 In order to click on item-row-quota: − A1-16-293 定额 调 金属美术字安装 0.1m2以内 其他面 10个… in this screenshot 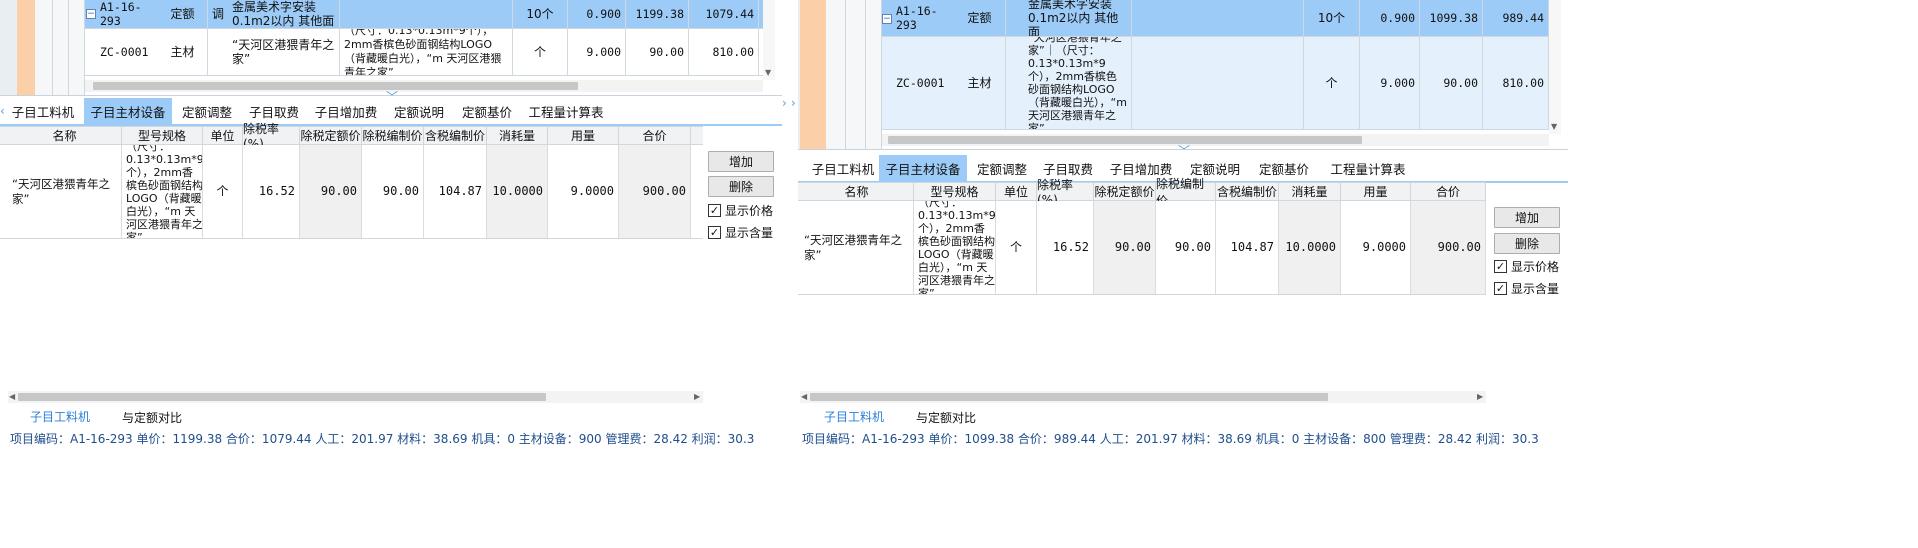, I will do `click(424, 14)`.